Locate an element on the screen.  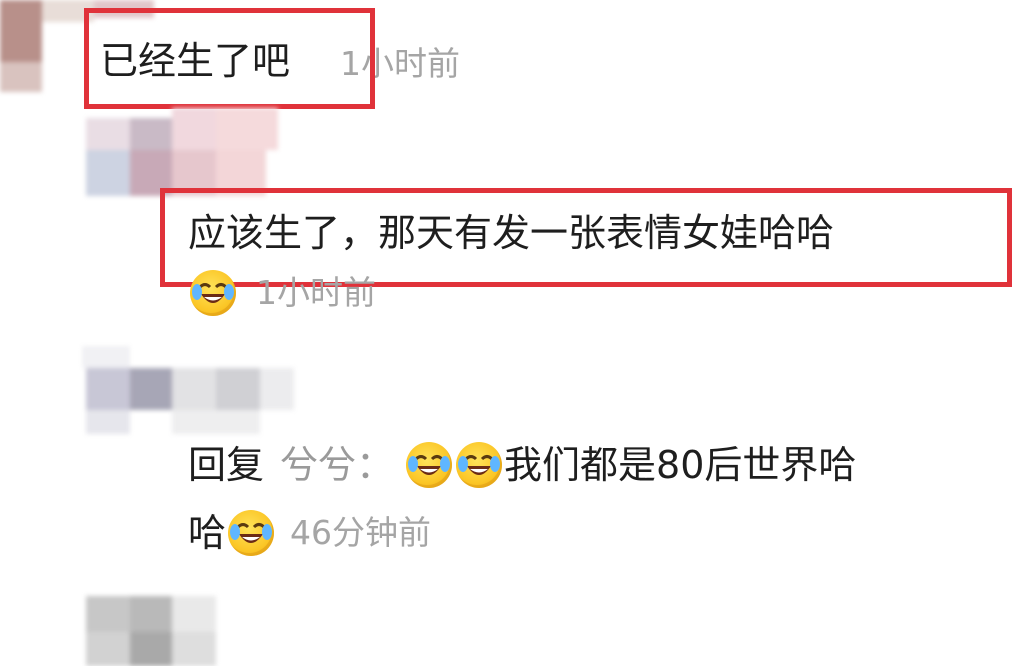
reply-text-continued: 哈 is located at coordinates (207, 533).